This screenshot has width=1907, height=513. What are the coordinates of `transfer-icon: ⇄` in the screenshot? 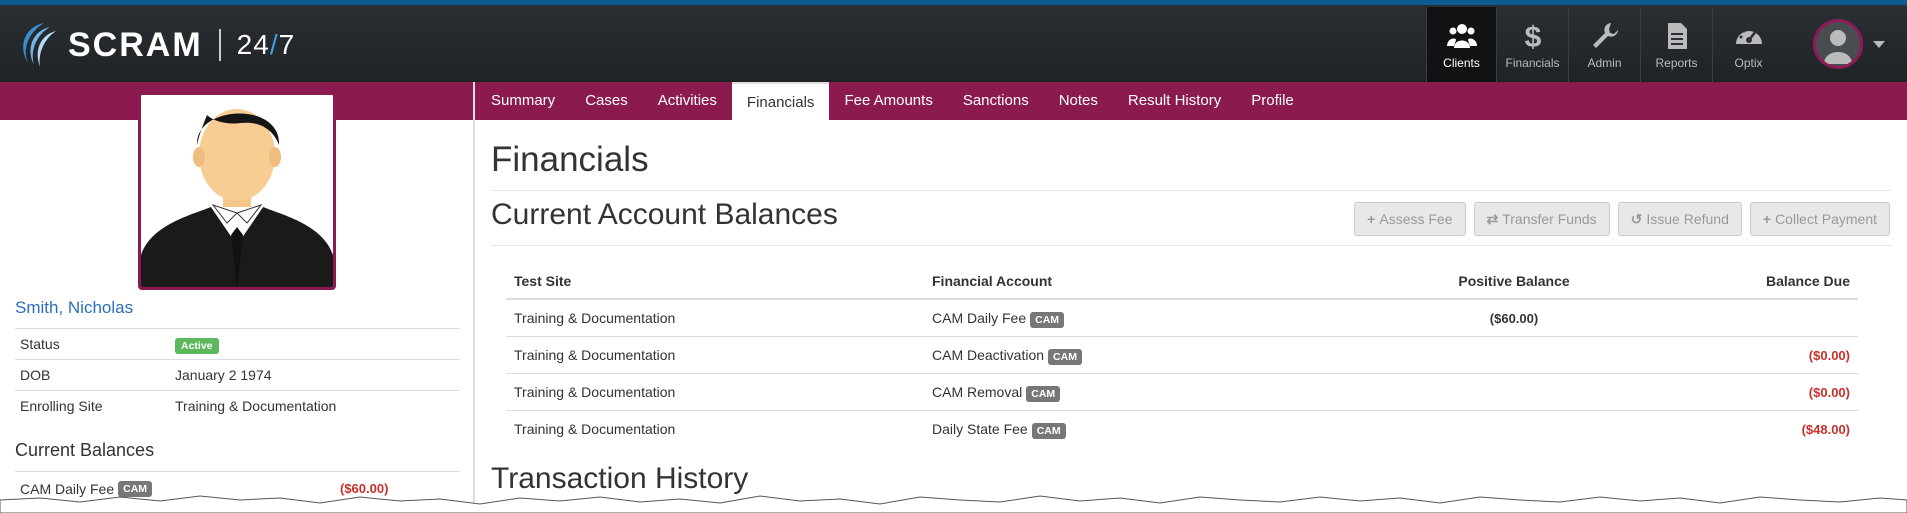 It's located at (1492, 218).